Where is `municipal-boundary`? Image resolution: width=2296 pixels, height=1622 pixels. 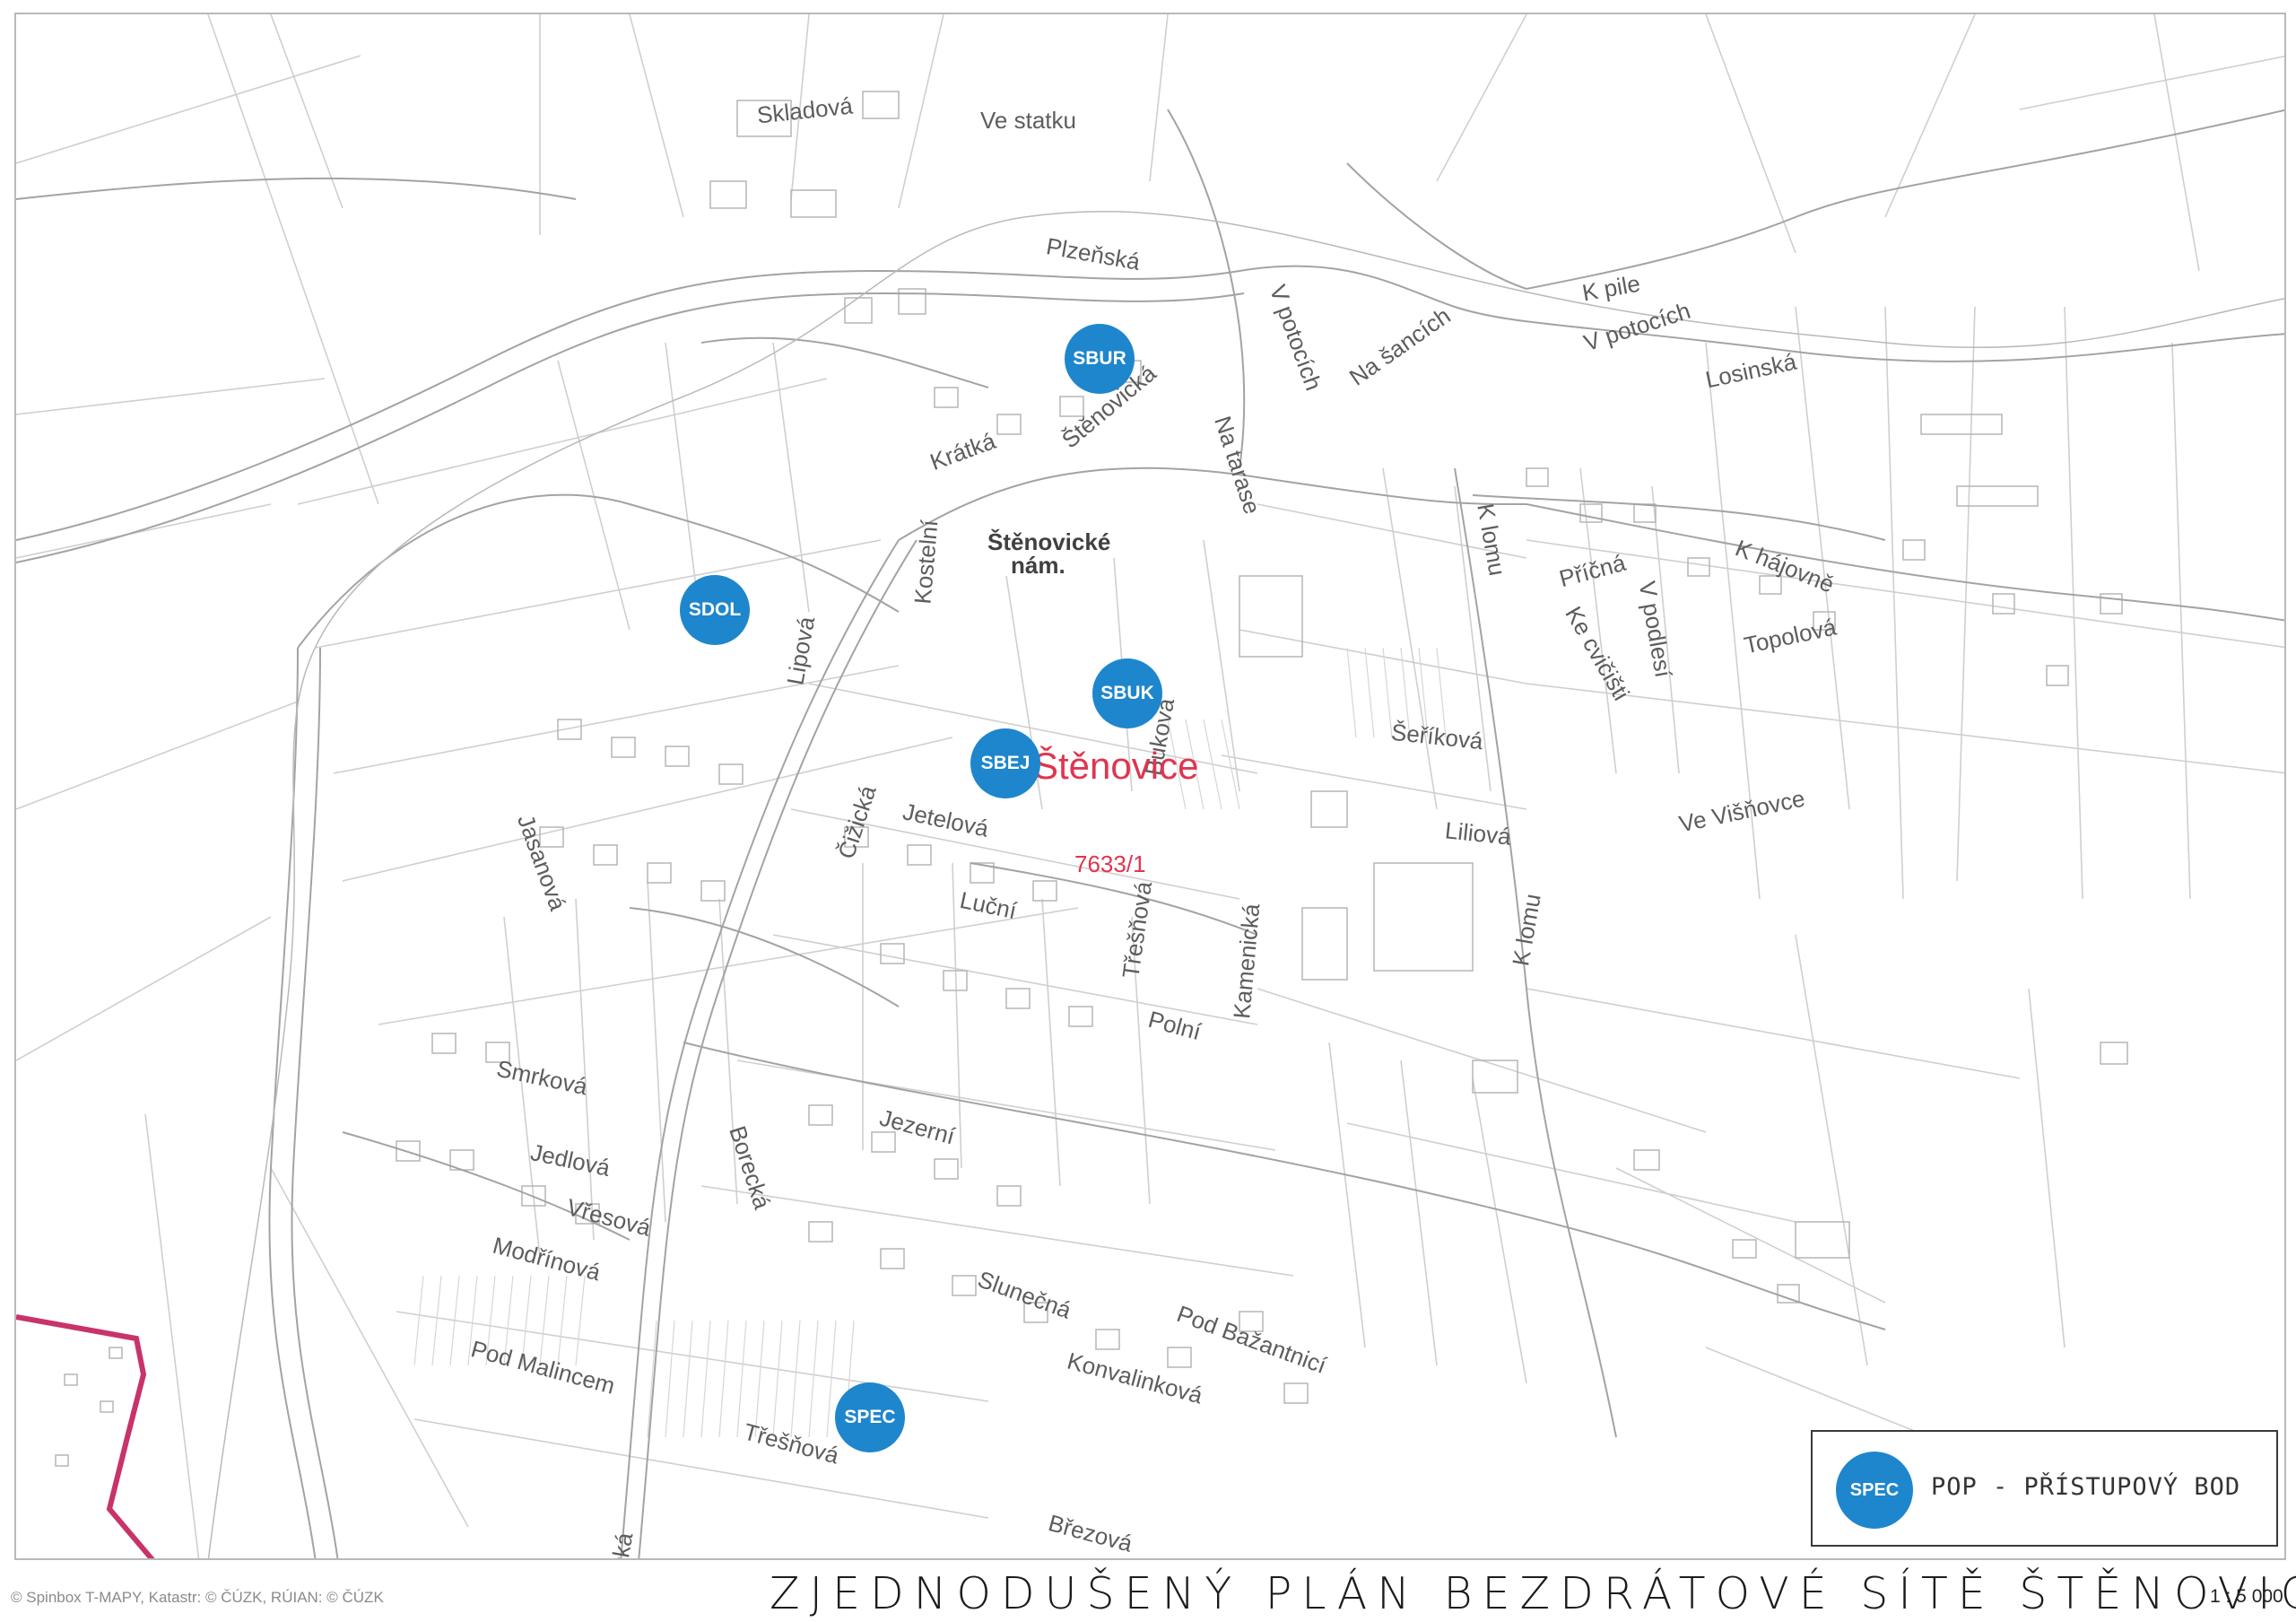
municipal-boundary is located at coordinates (85, 1436).